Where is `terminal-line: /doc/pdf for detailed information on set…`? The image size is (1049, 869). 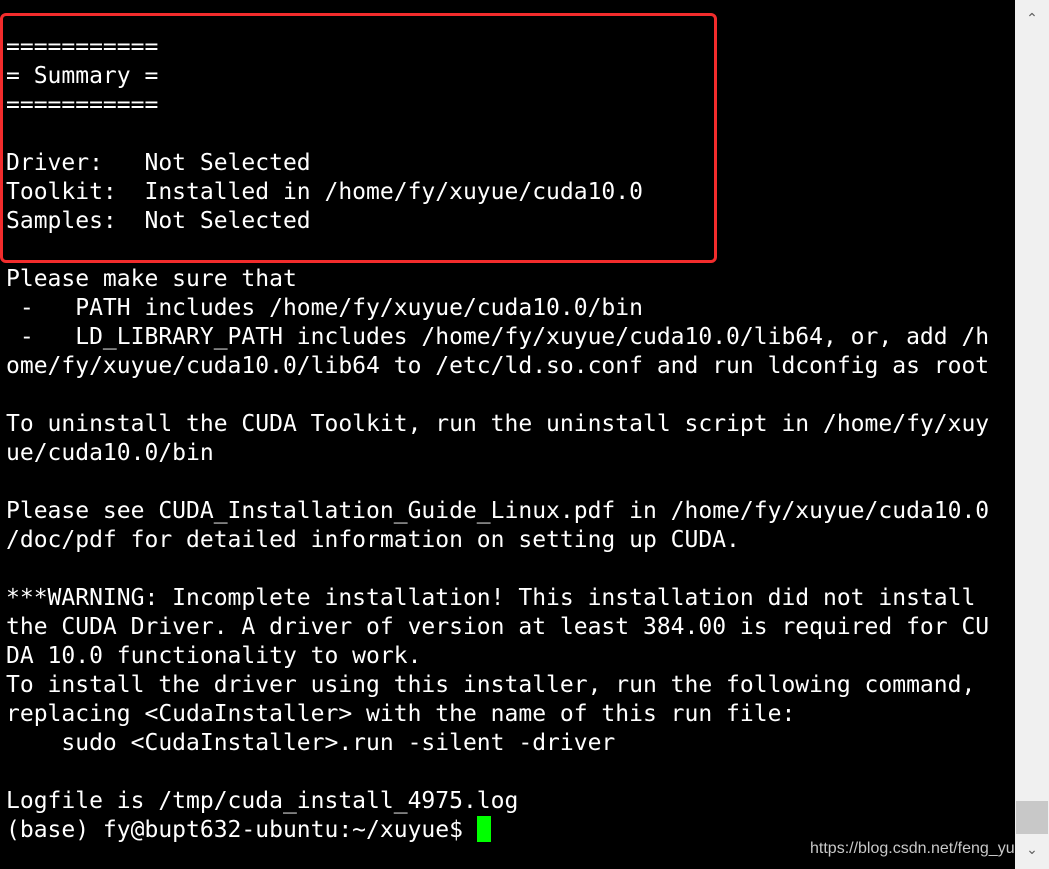
terminal-line: /doc/pdf for detailed information on set… is located at coordinates (373, 540).